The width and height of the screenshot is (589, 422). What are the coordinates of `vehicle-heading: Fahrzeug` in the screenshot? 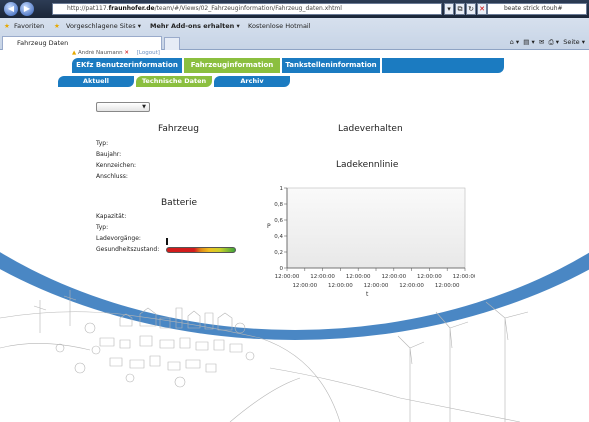 It's located at (178, 129).